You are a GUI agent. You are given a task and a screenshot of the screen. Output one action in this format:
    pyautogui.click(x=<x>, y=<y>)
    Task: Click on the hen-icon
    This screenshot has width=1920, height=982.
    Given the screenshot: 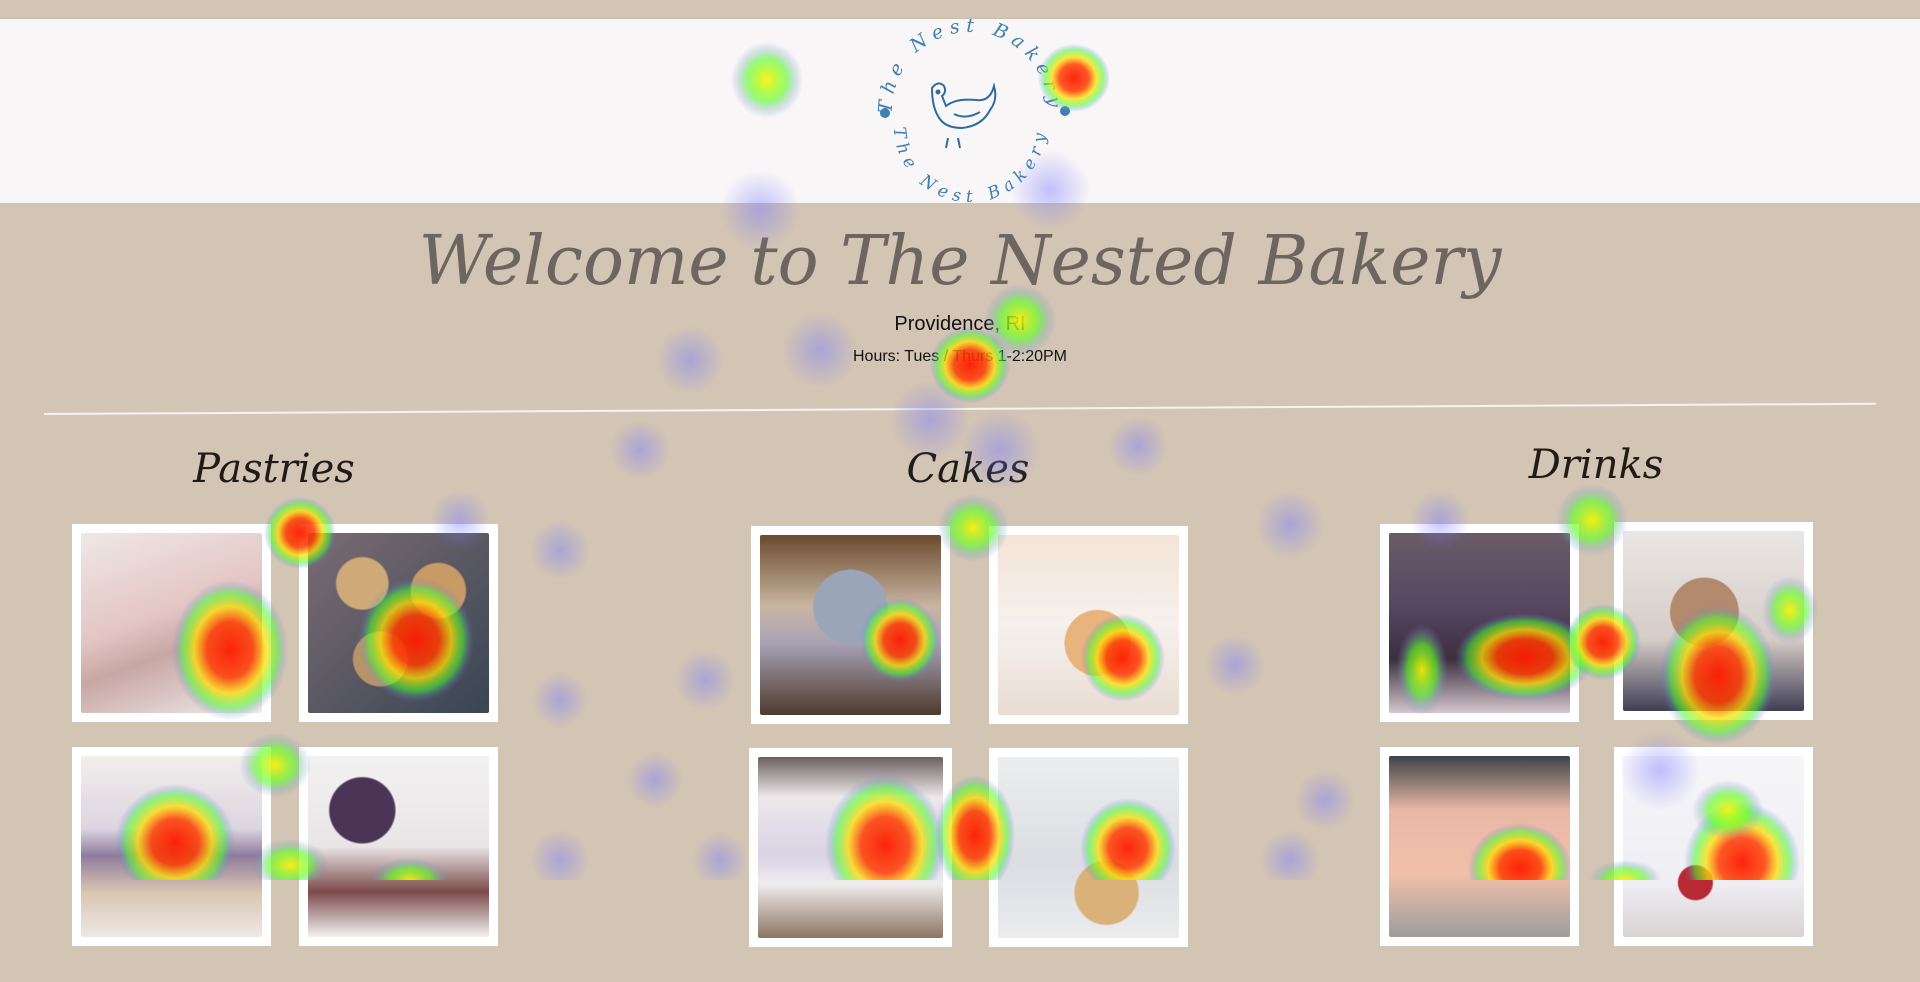 What is the action you would take?
    pyautogui.click(x=963, y=115)
    